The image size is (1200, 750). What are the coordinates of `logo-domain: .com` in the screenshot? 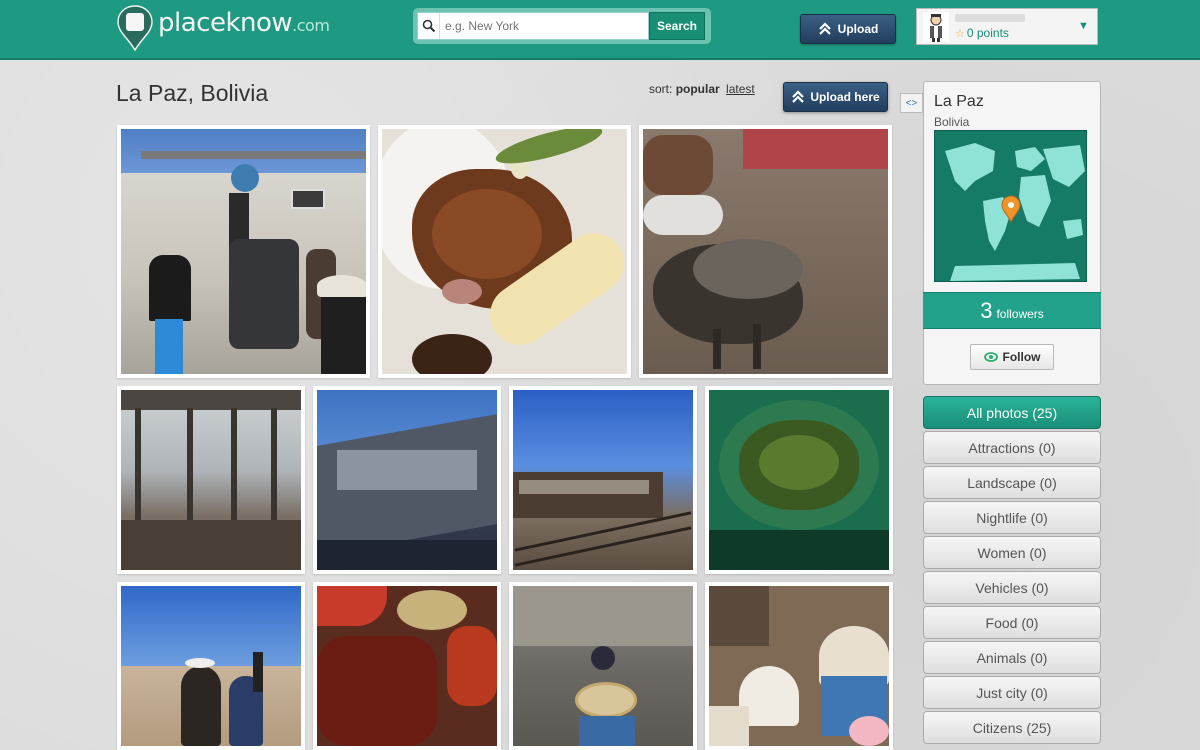 It's located at (311, 25).